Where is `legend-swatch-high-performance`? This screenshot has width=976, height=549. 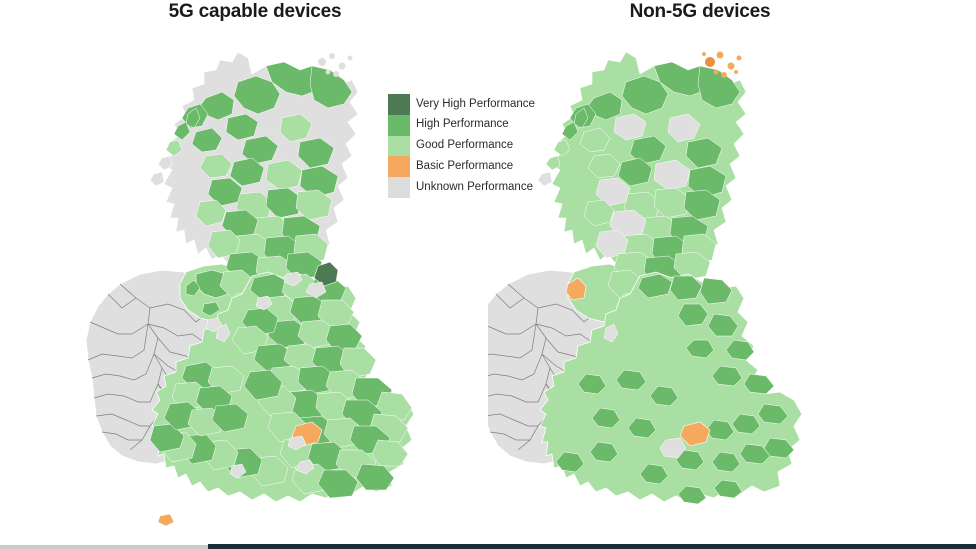 legend-swatch-high-performance is located at coordinates (399, 125).